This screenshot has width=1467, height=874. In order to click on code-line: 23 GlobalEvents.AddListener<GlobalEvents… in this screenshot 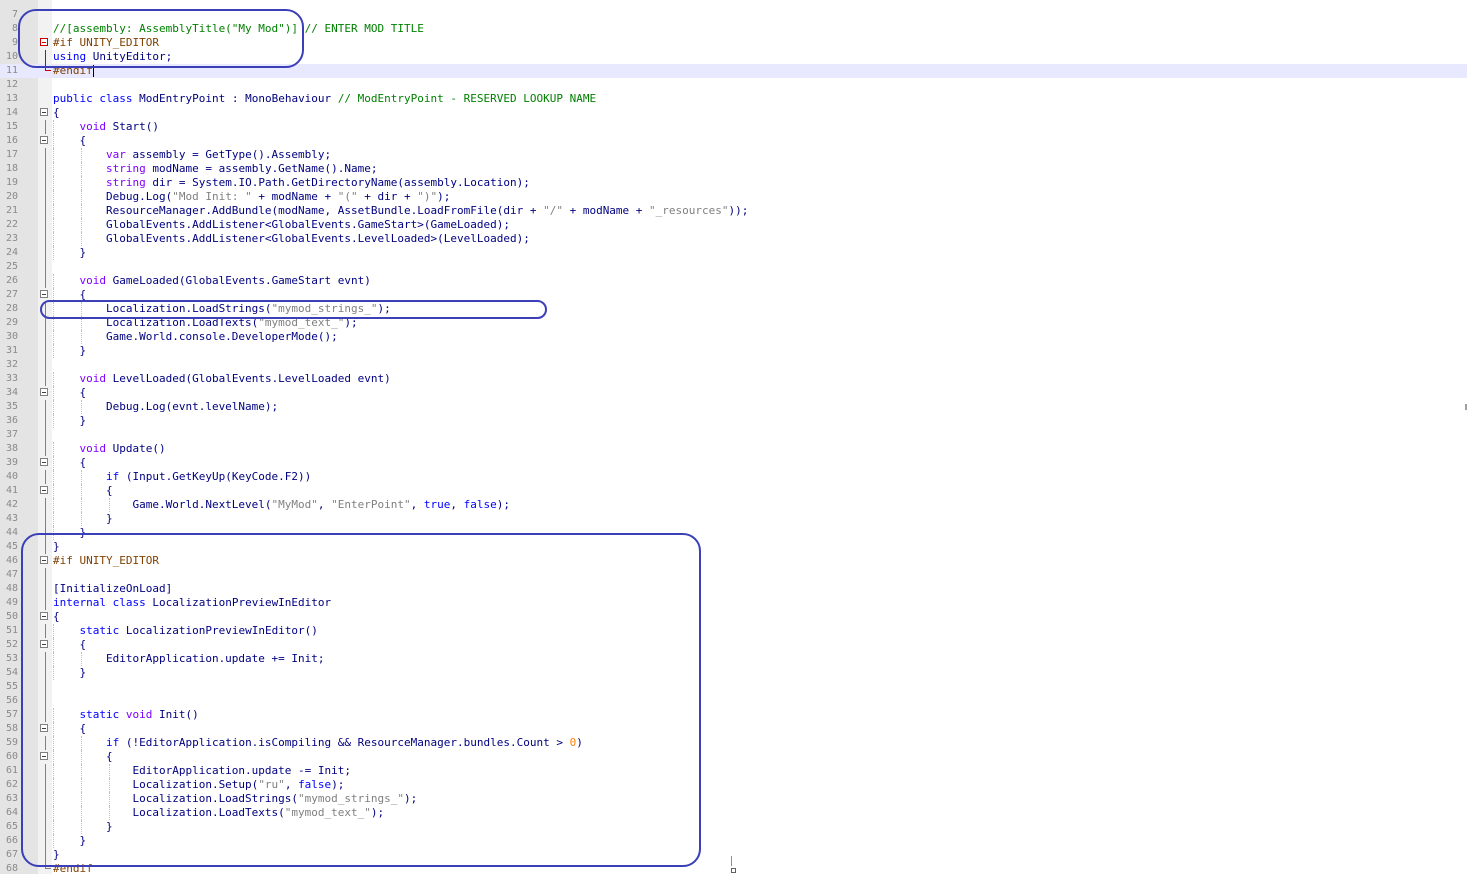, I will do `click(733, 239)`.